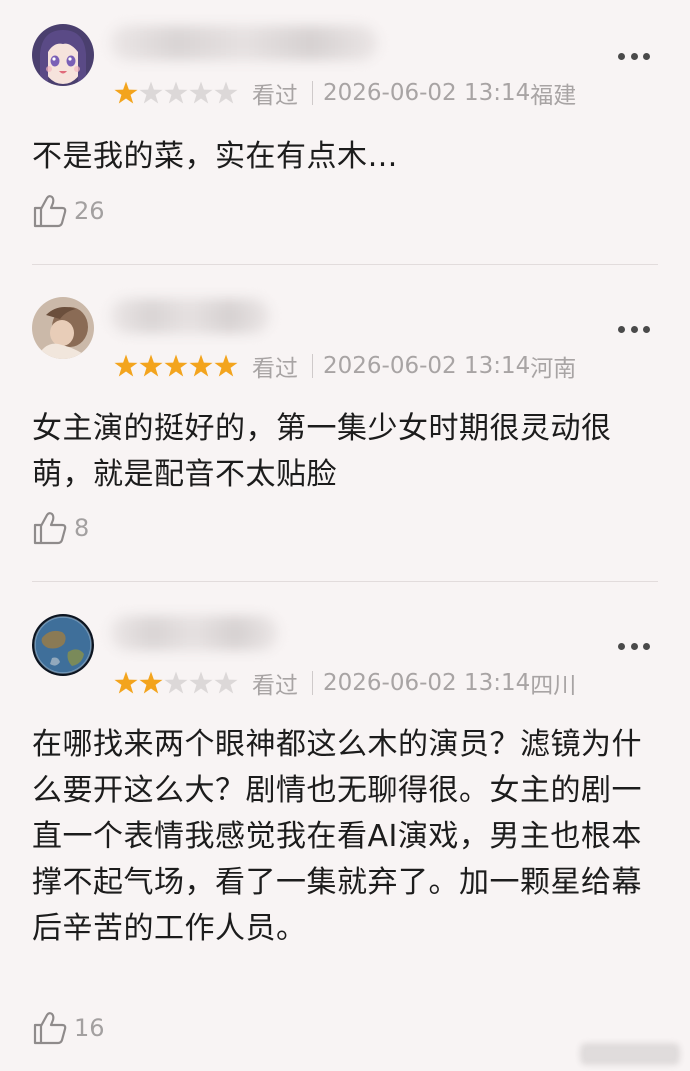 Image resolution: width=690 pixels, height=1071 pixels. I want to click on anime-girl-avatar-icon, so click(63, 55).